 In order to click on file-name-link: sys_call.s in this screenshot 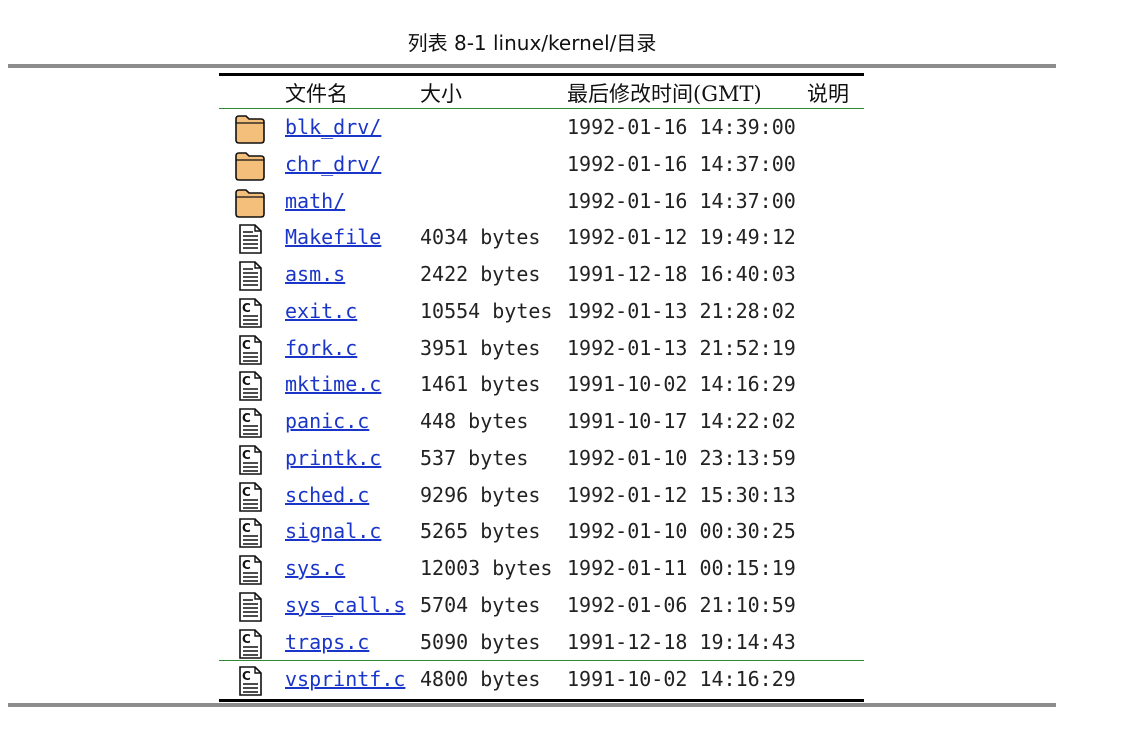, I will do `click(345, 605)`.